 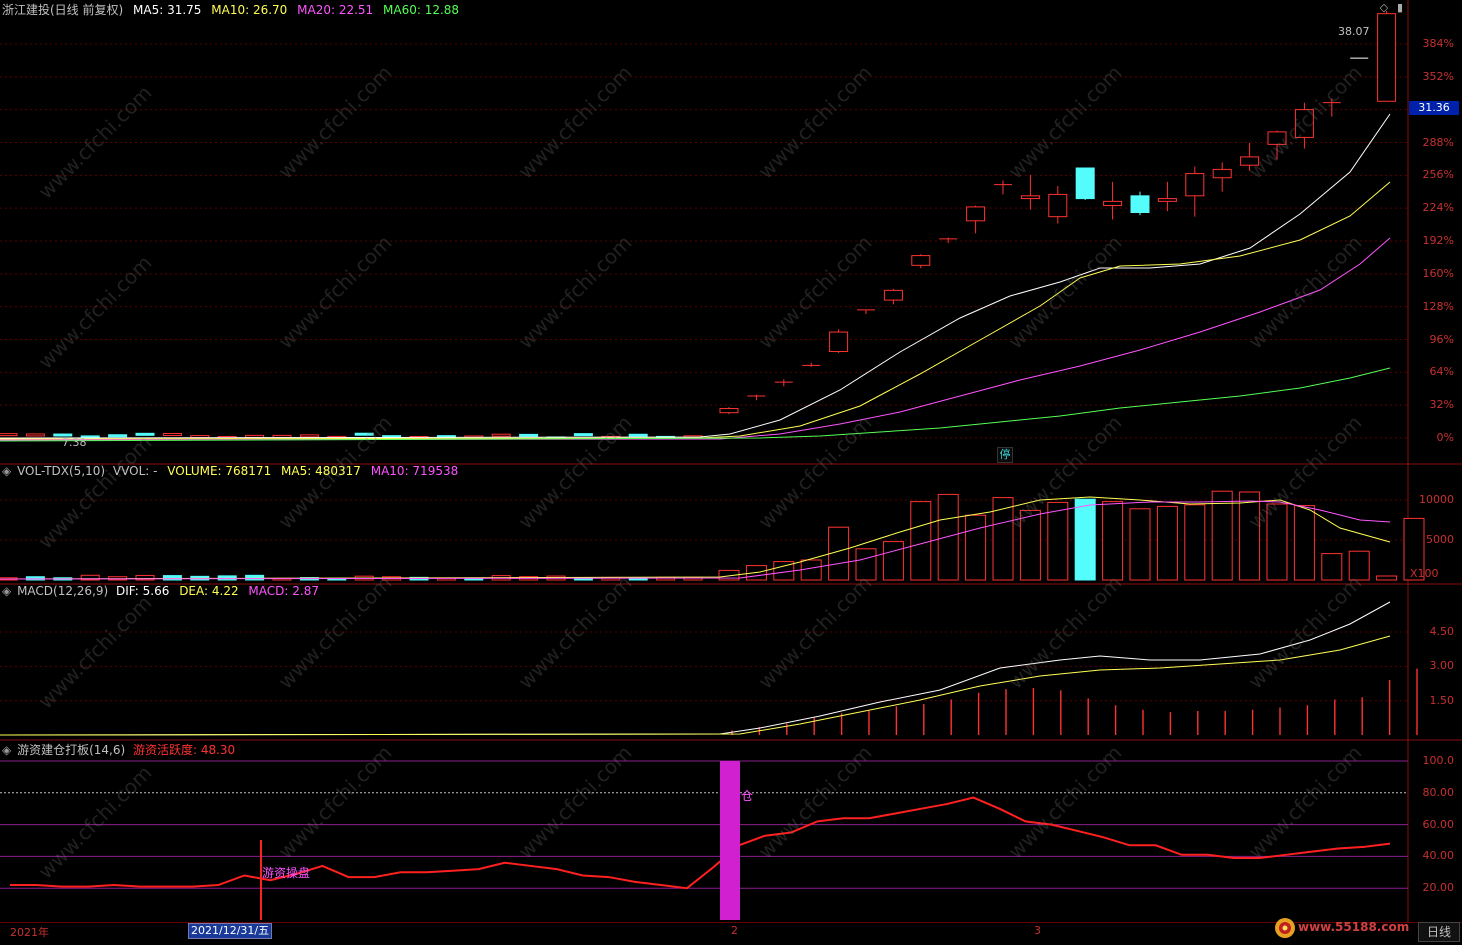 What do you see at coordinates (1429, 240) in the screenshot?
I see `price-axis-label: 192%` at bounding box center [1429, 240].